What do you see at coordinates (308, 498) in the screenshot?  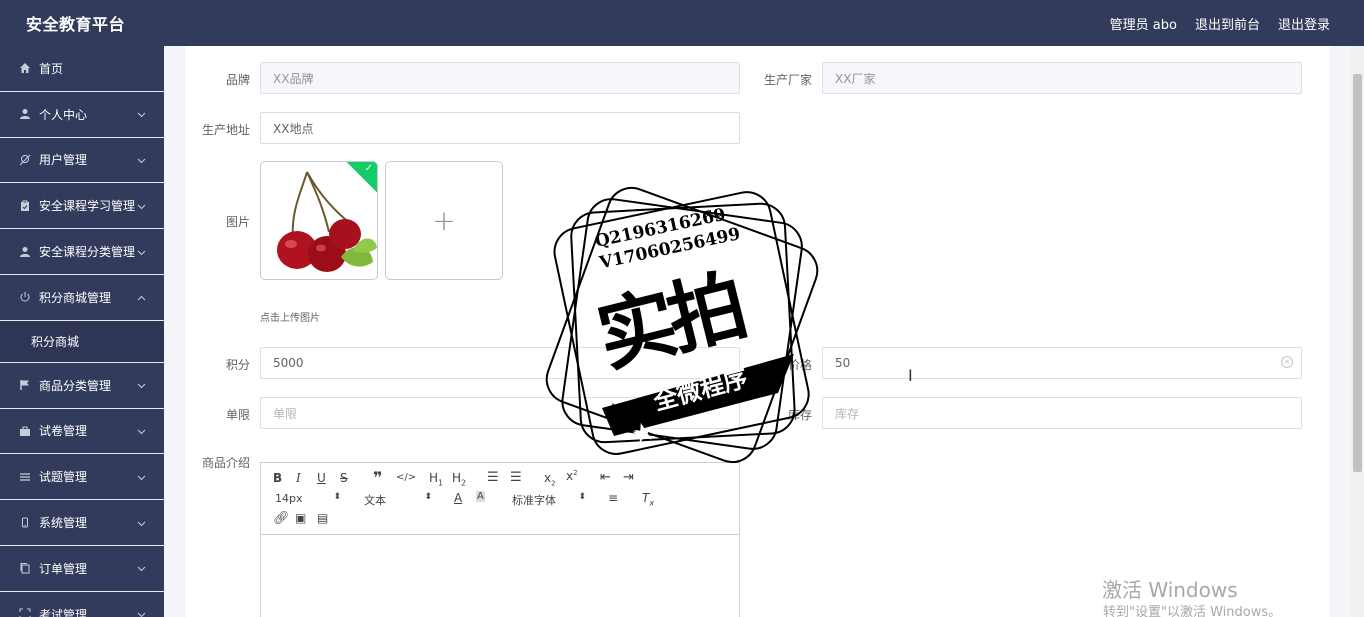 I see `font-size-select: 14px ⬍` at bounding box center [308, 498].